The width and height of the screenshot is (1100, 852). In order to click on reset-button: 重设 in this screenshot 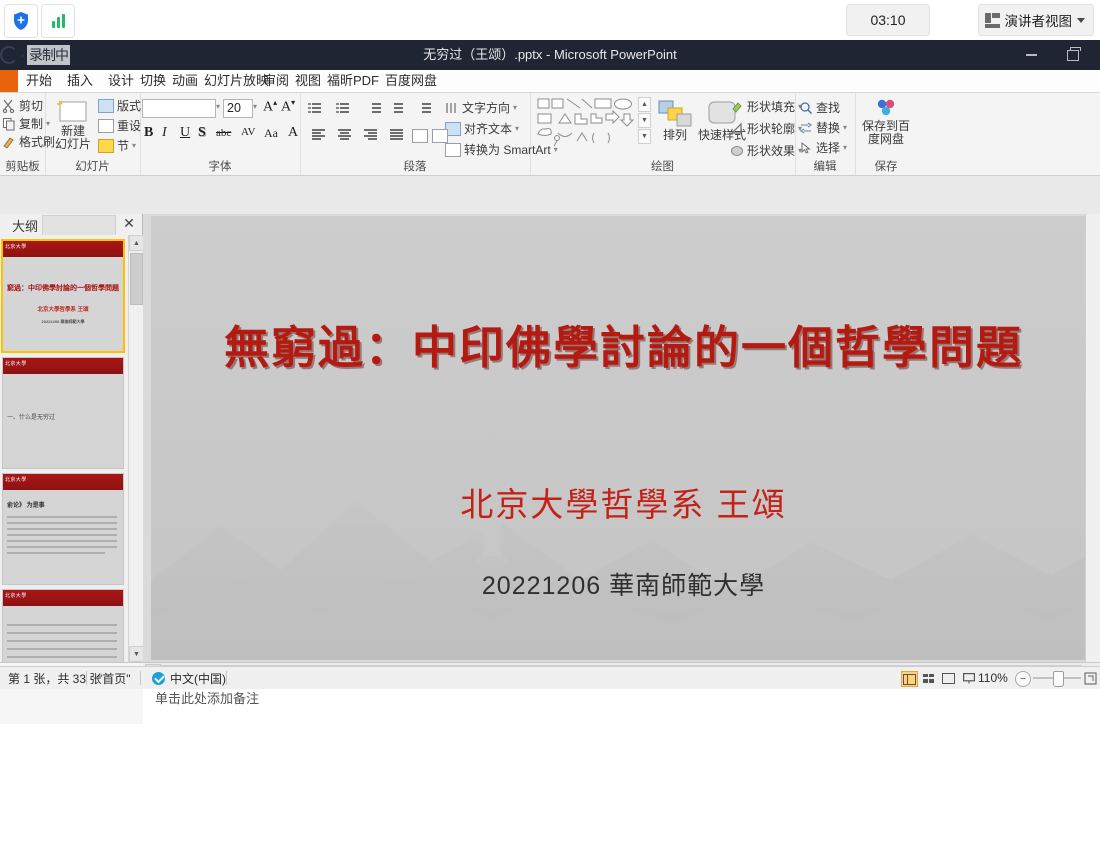, I will do `click(119, 125)`.